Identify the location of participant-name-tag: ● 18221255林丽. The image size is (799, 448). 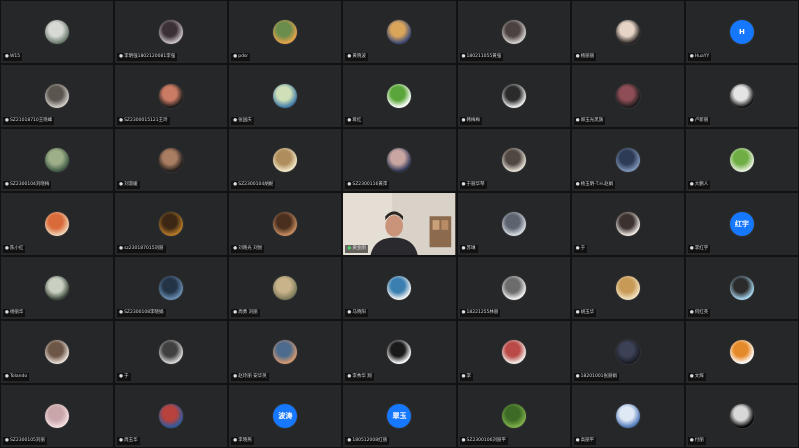
(480, 313).